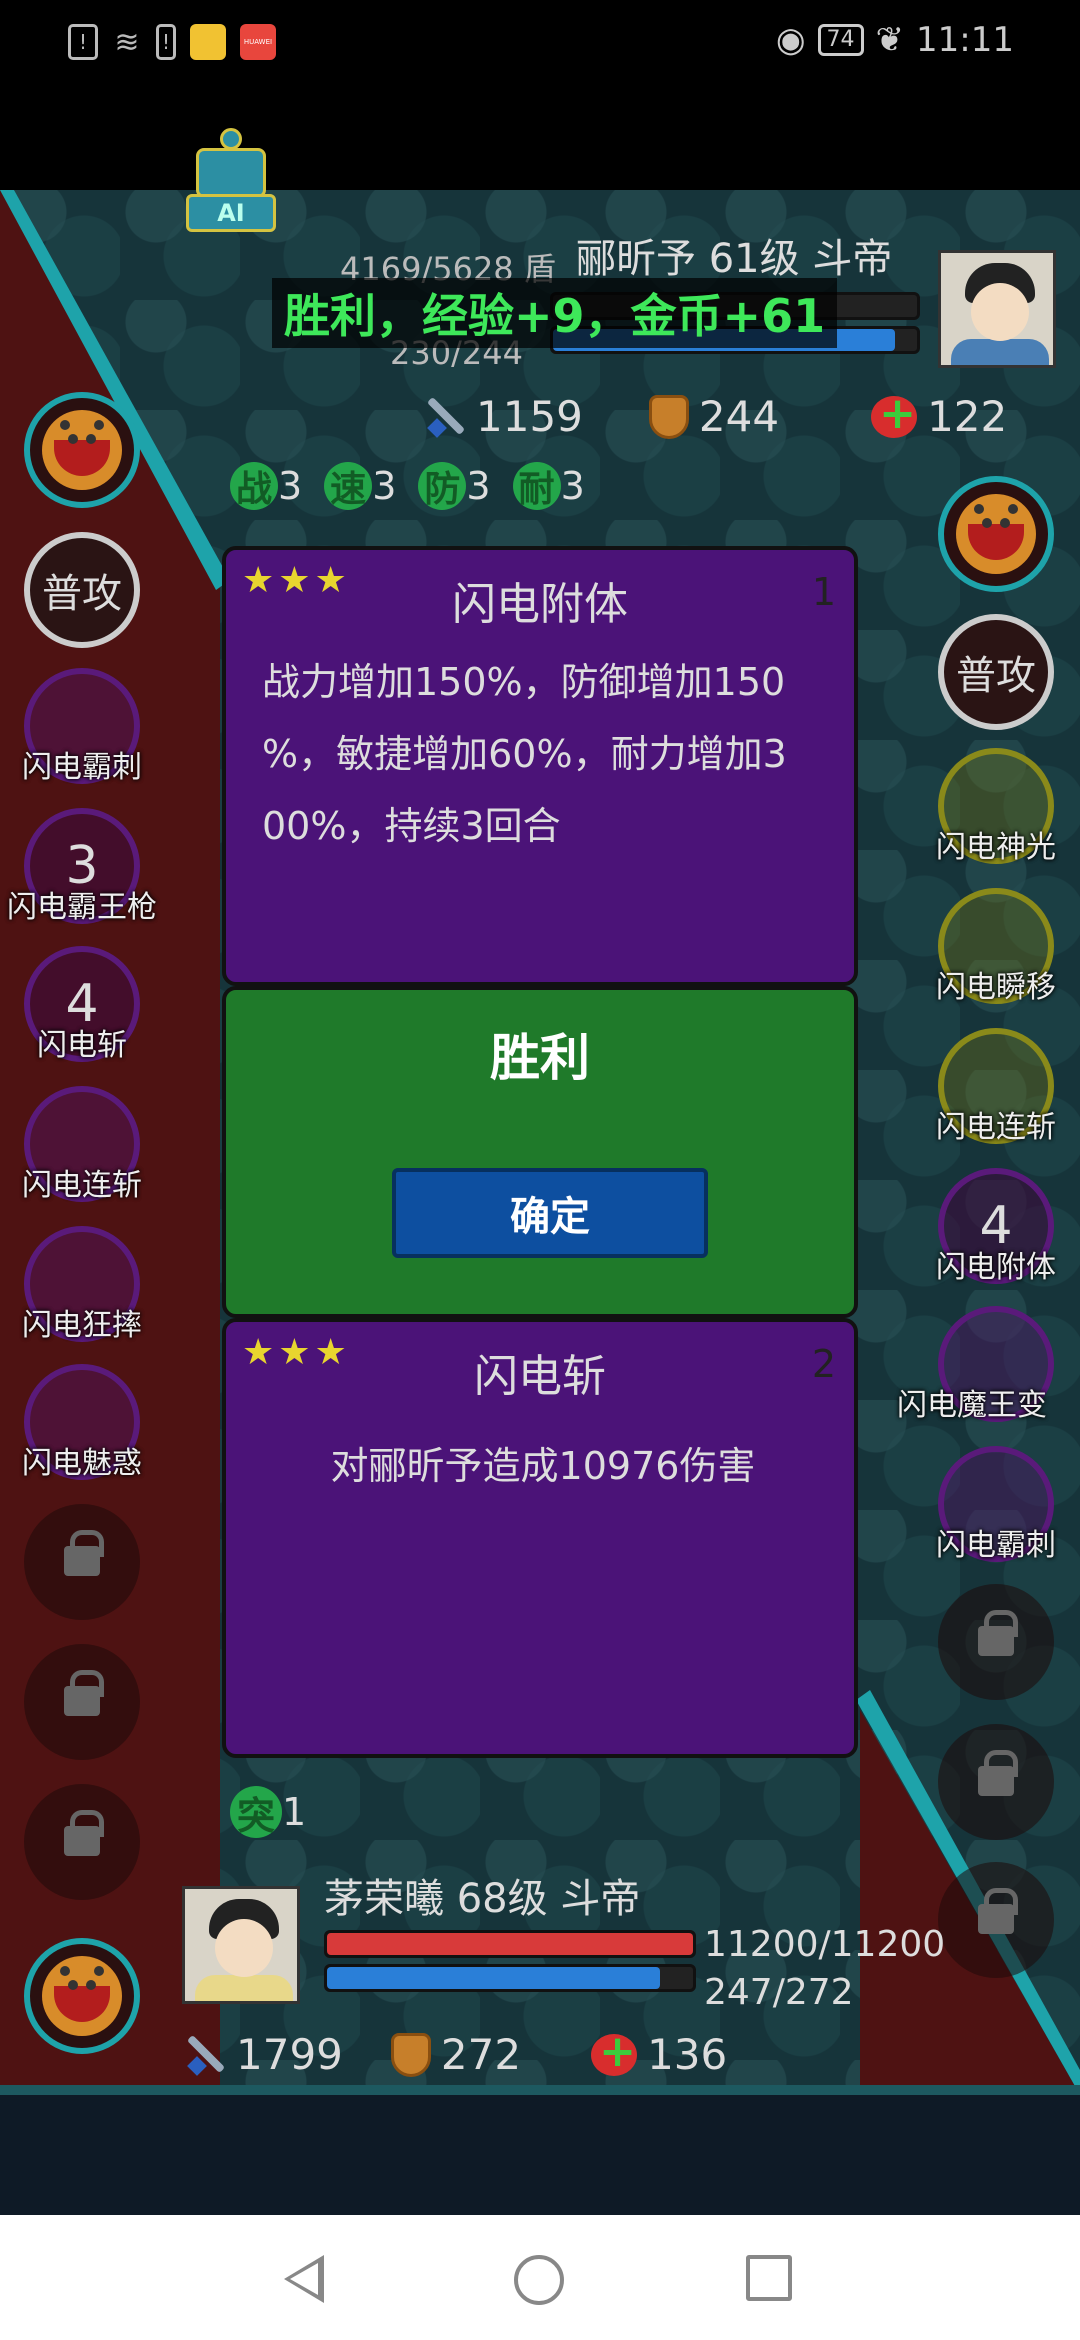 This screenshot has height=2340, width=1080. What do you see at coordinates (82, 726) in the screenshot?
I see `left-skill-shandian-bachi: 闪电霸刺` at bounding box center [82, 726].